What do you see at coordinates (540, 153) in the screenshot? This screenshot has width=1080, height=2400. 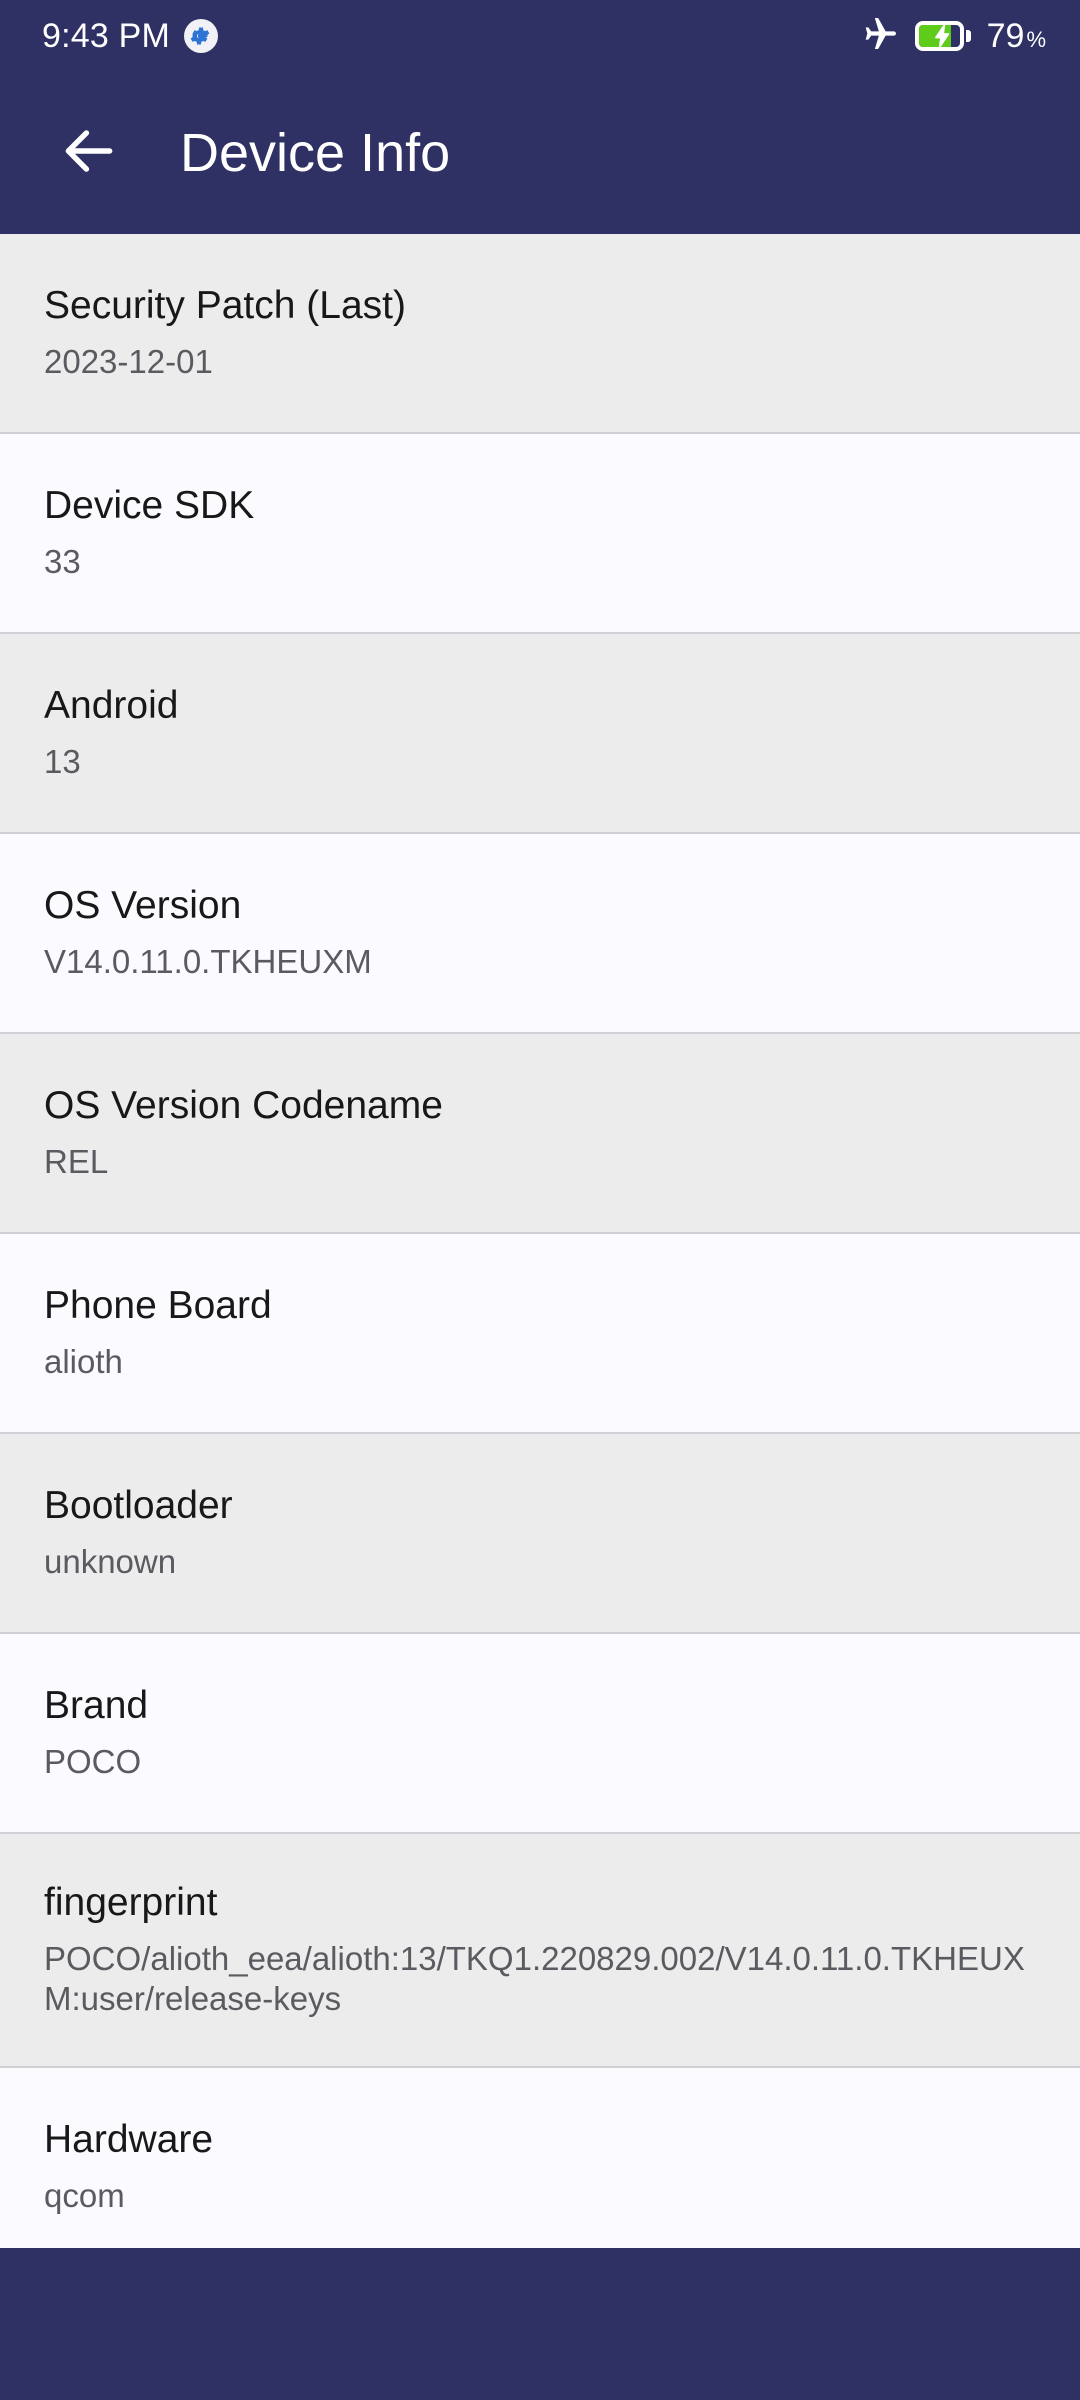 I see `app-bar: Device Info` at bounding box center [540, 153].